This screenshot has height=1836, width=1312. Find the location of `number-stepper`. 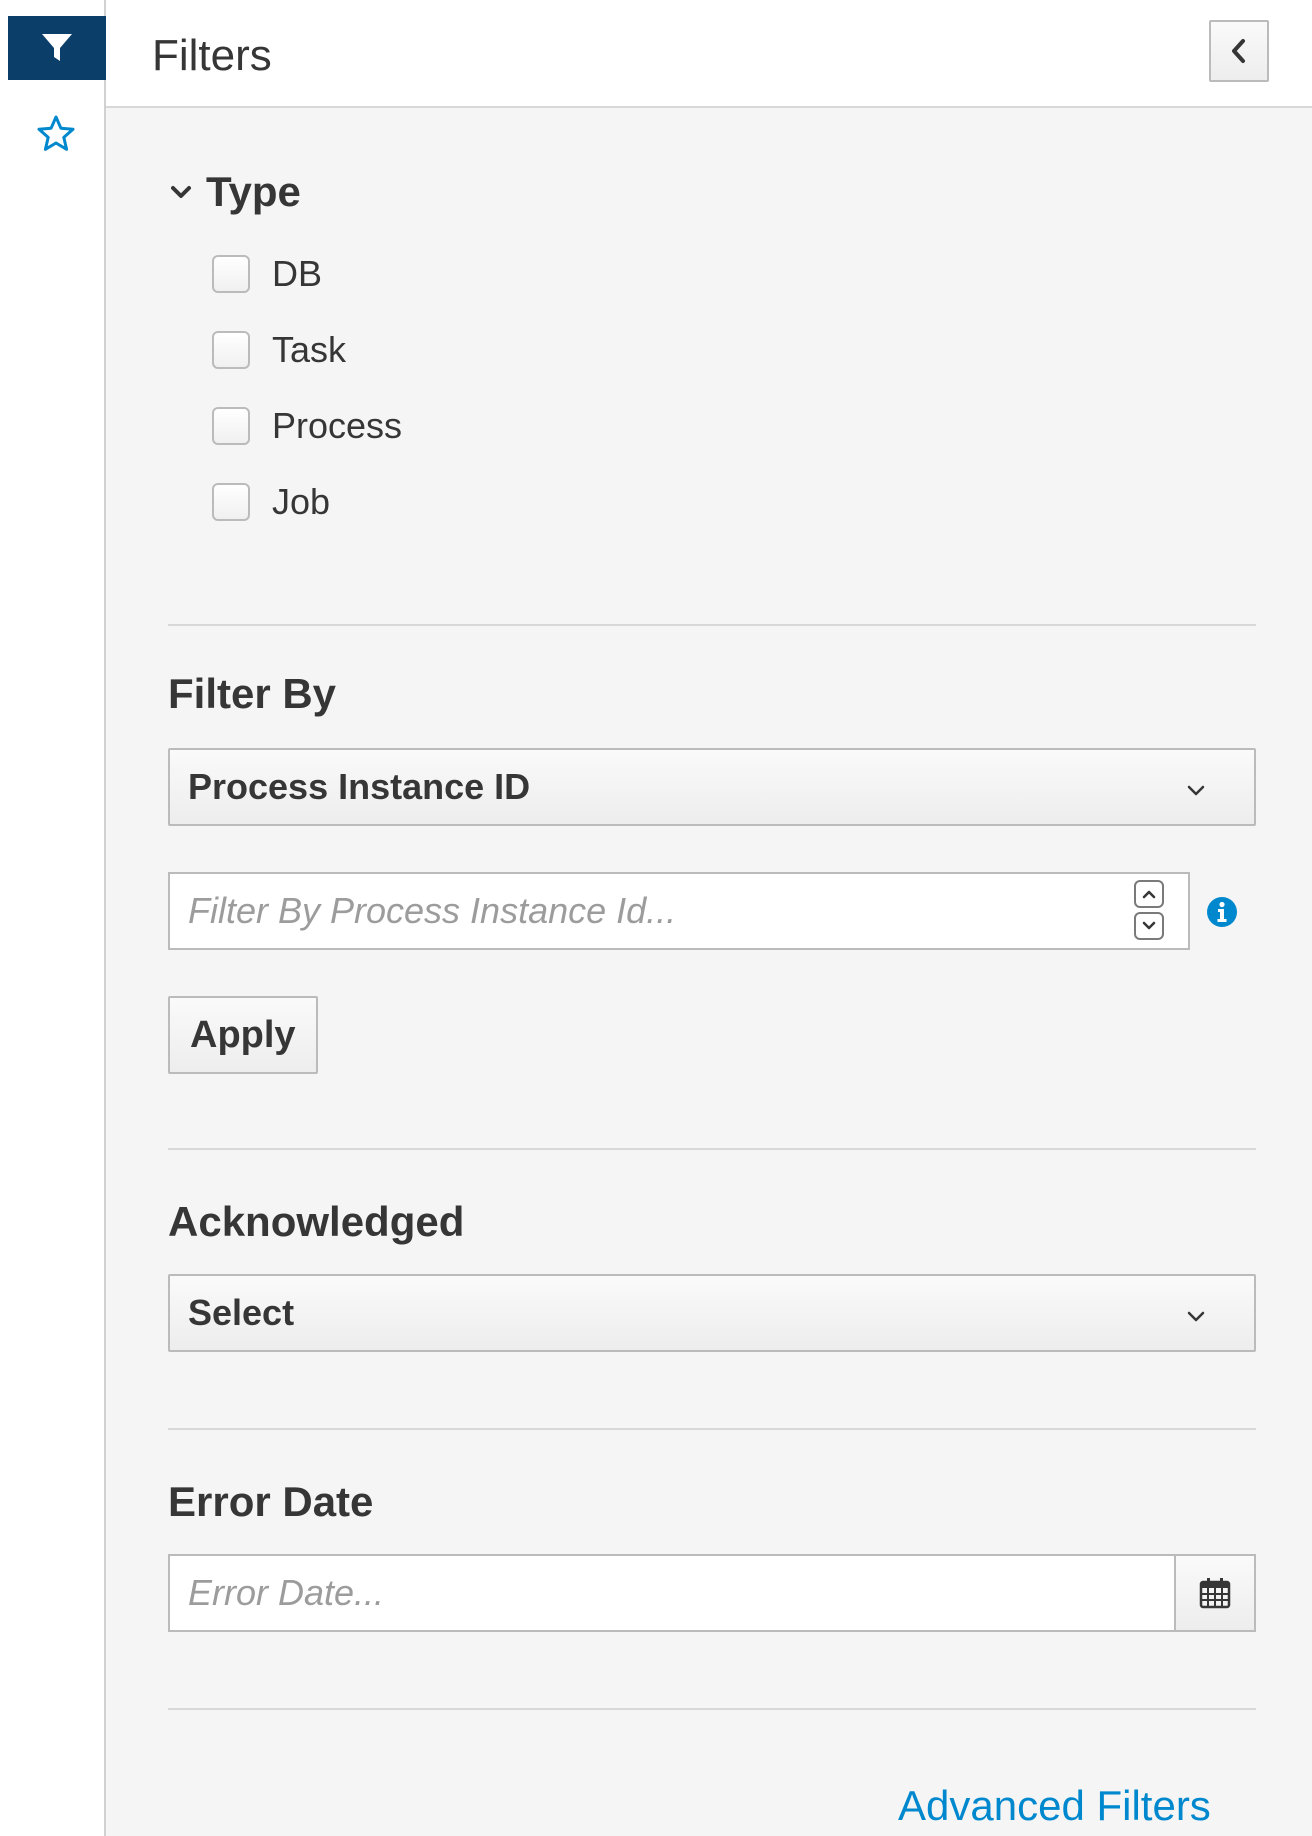

number-stepper is located at coordinates (1151, 912).